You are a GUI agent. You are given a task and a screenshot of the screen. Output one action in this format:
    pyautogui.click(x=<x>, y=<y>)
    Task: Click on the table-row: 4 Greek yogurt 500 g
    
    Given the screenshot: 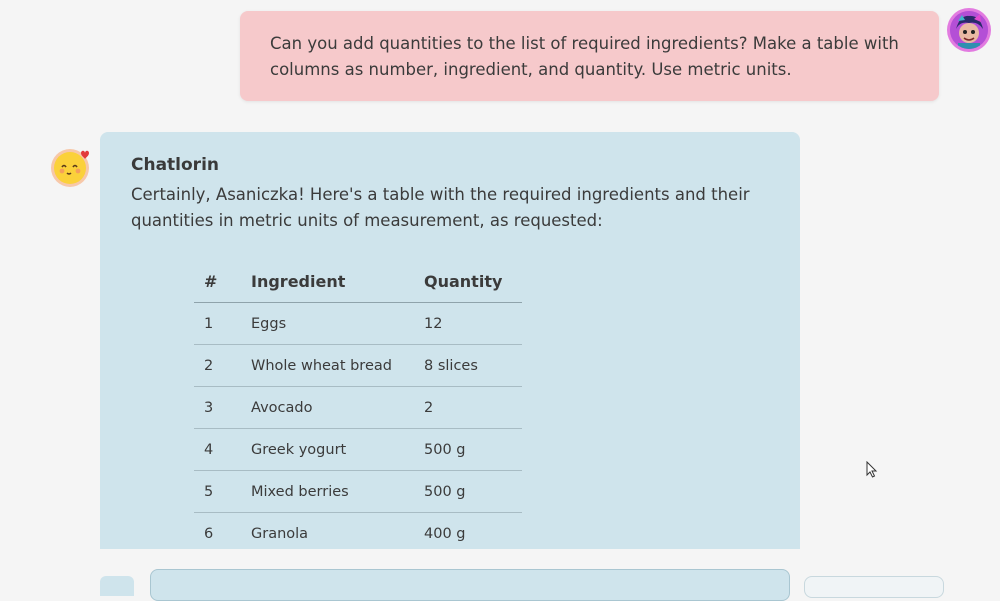 What is the action you would take?
    pyautogui.click(x=358, y=449)
    